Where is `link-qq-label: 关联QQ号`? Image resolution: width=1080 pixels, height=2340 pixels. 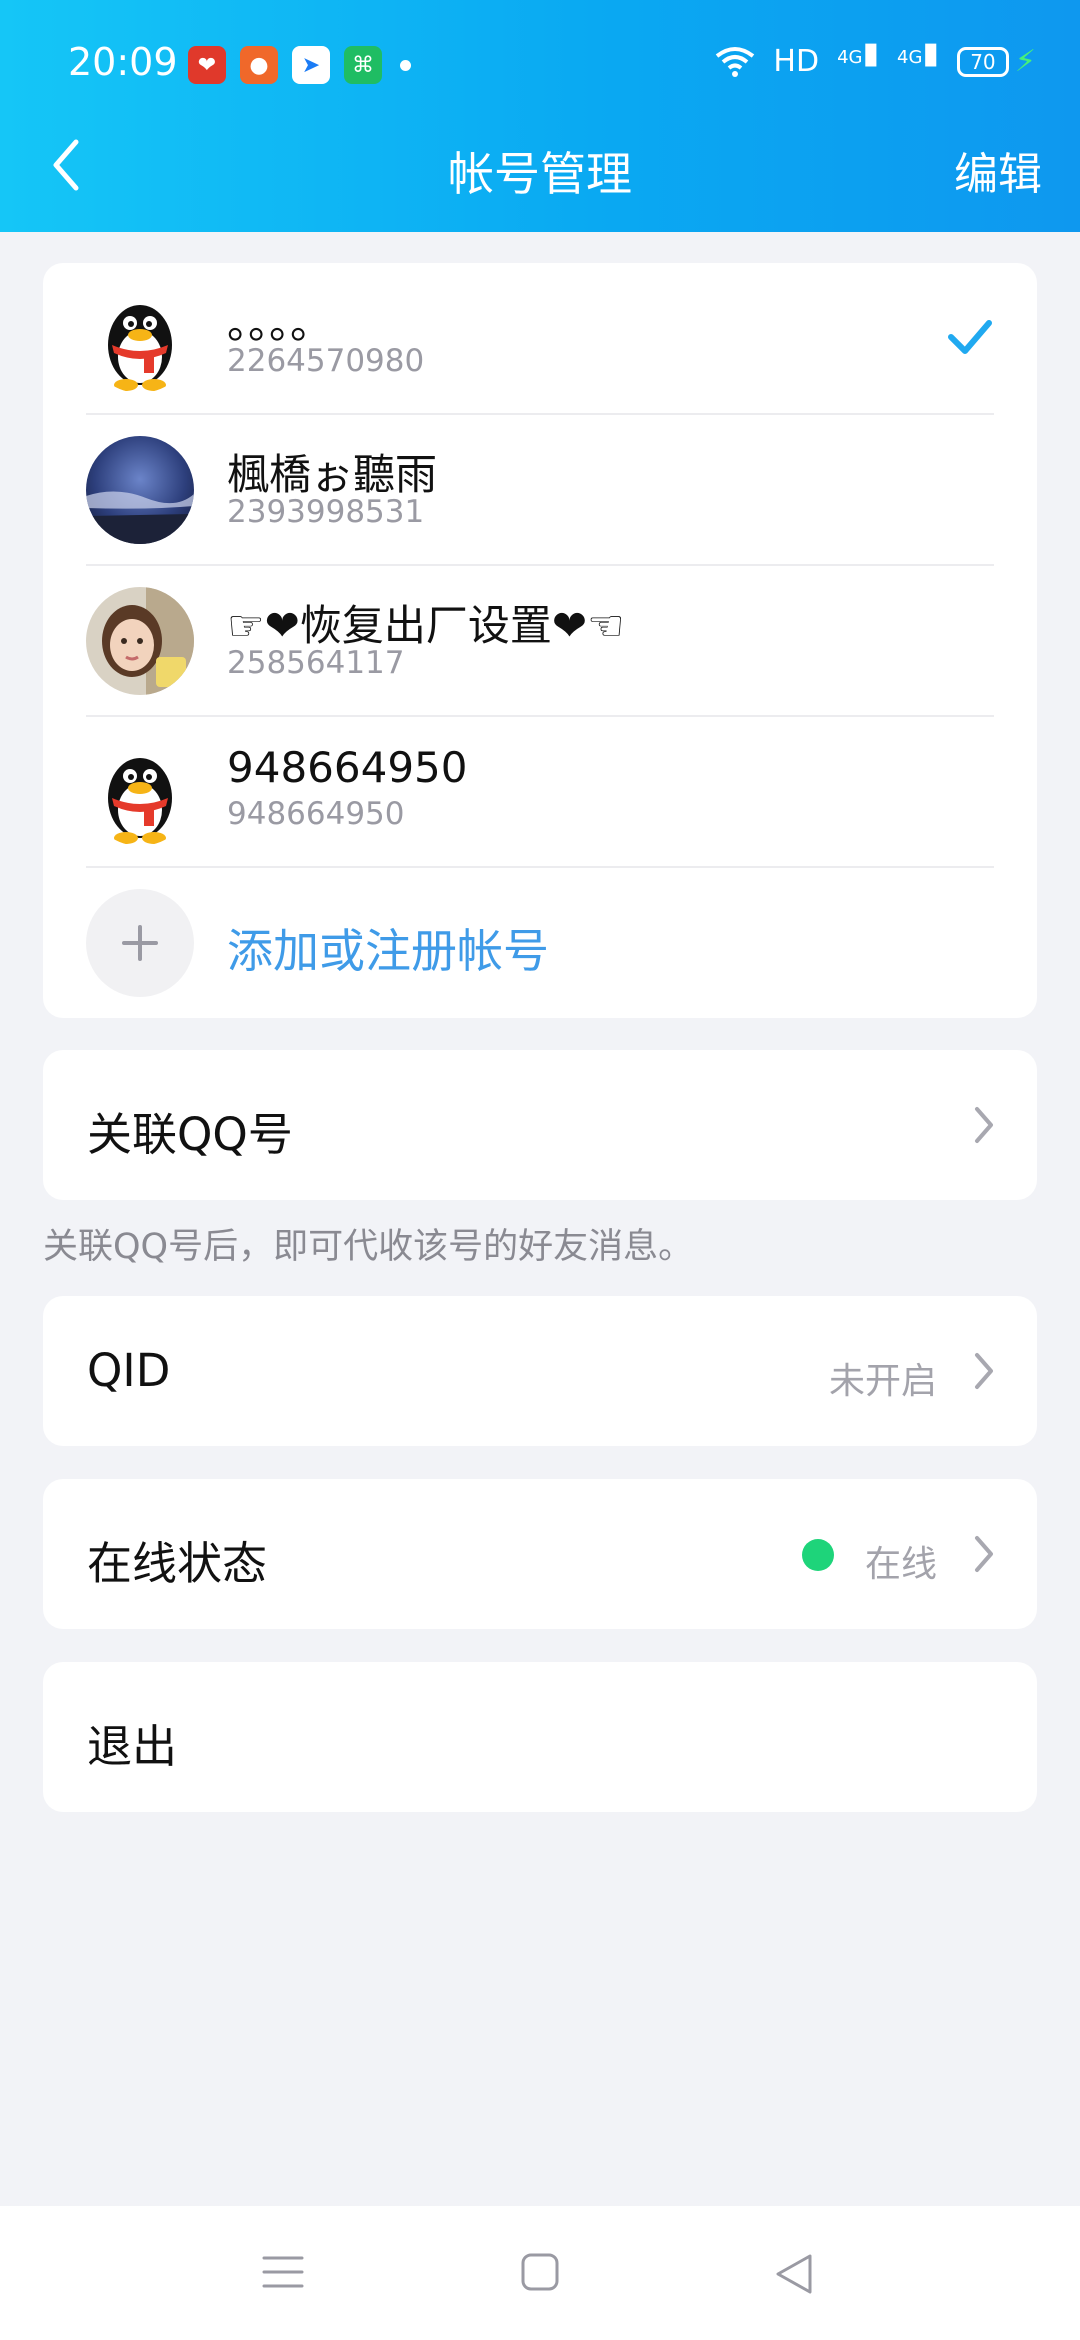
link-qq-label: 关联QQ号 is located at coordinates (190, 1134).